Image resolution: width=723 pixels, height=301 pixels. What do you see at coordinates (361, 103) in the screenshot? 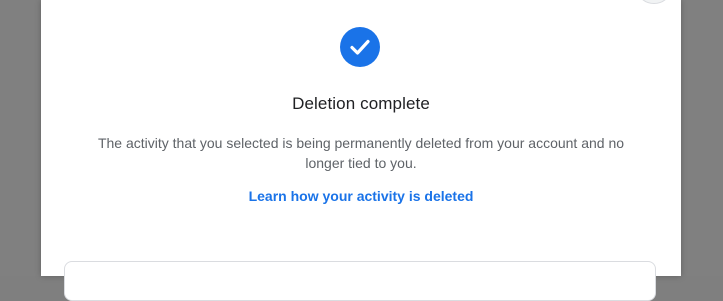
I see `dialog-title: Deletion complete` at bounding box center [361, 103].